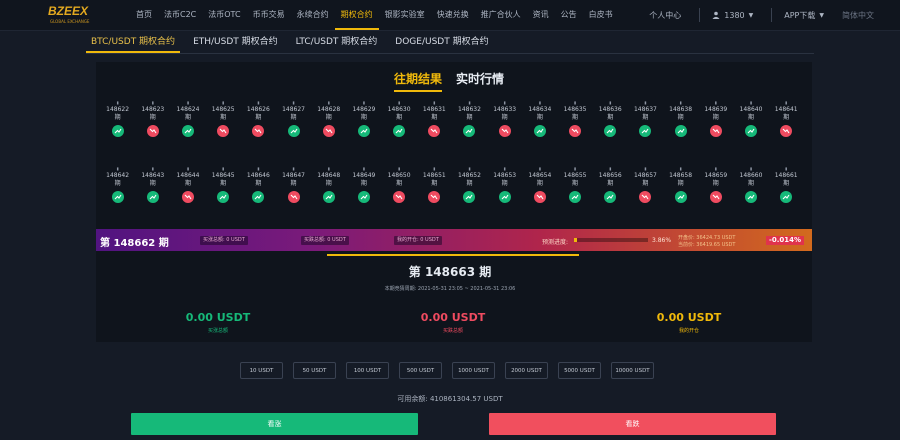 The image size is (900, 440). I want to click on period-number: 148633, so click(505, 109).